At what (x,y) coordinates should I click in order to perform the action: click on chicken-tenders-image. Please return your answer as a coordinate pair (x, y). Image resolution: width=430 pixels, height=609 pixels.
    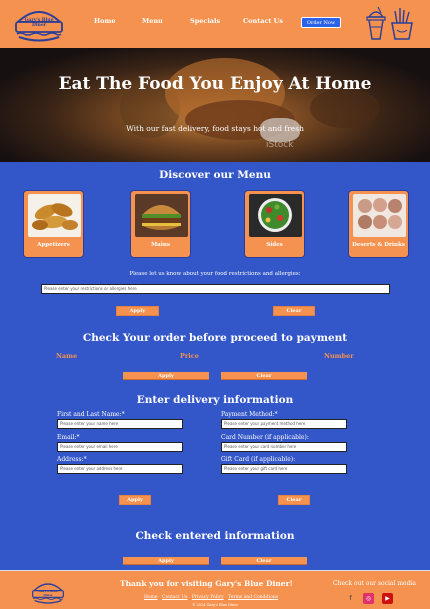
    Looking at the image, I should click on (54, 215).